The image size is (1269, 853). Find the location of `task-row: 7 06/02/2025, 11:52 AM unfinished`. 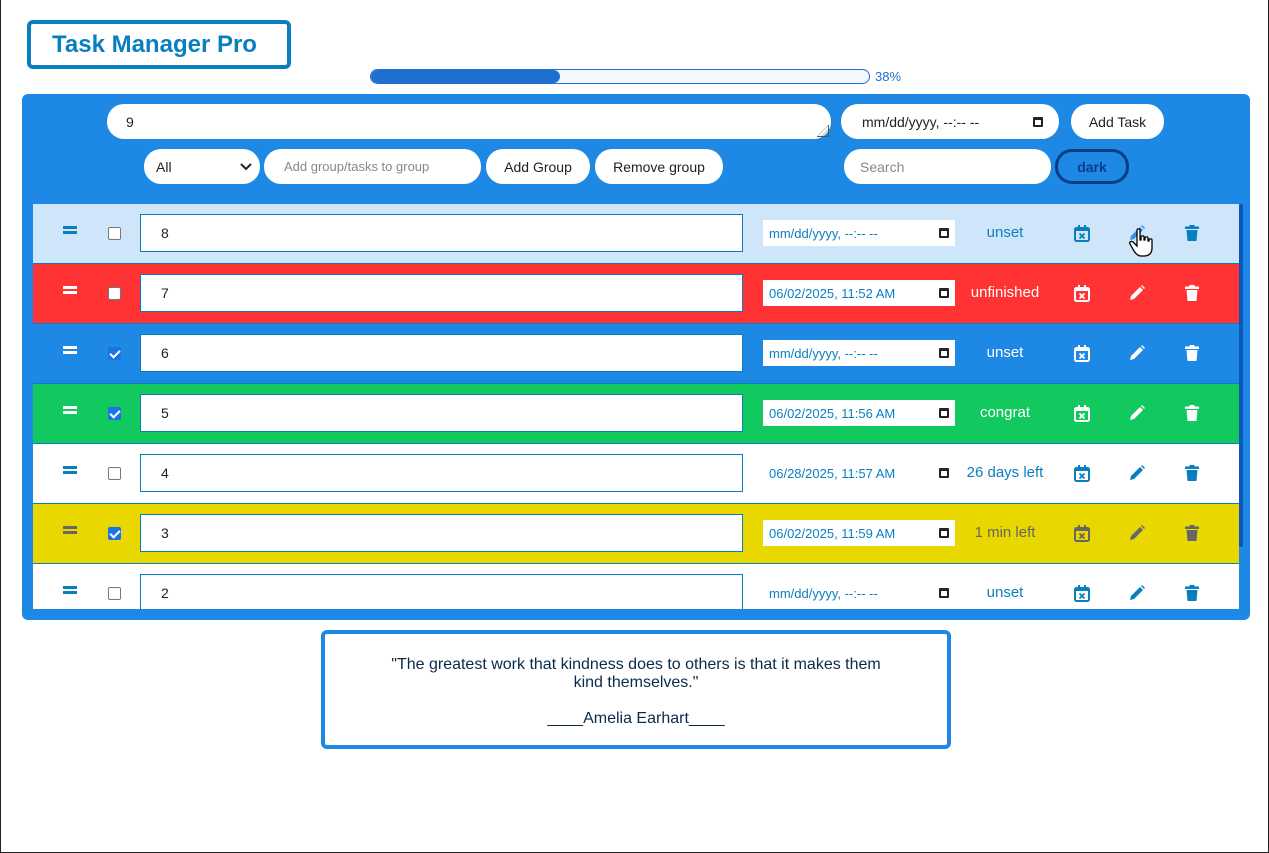

task-row: 7 06/02/2025, 11:52 AM unfinished is located at coordinates (636, 294).